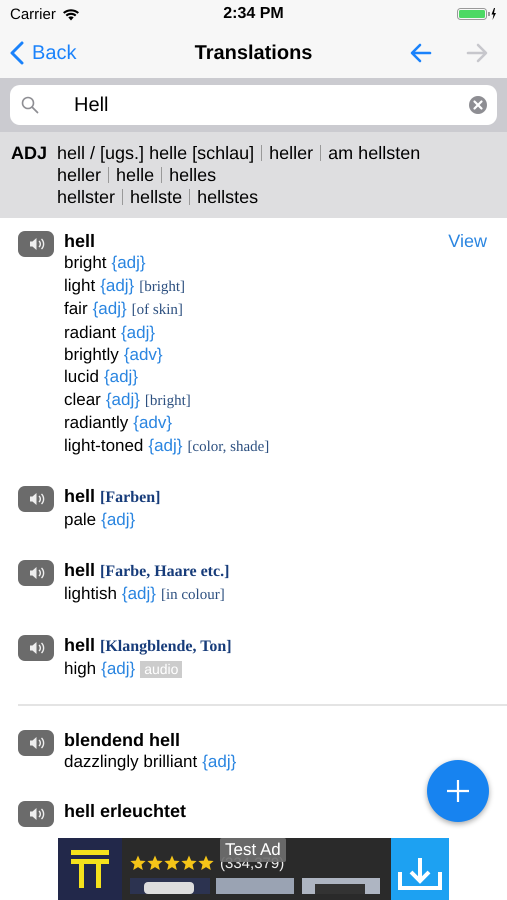 The image size is (507, 900). I want to click on headword: blendend hell, so click(122, 739).